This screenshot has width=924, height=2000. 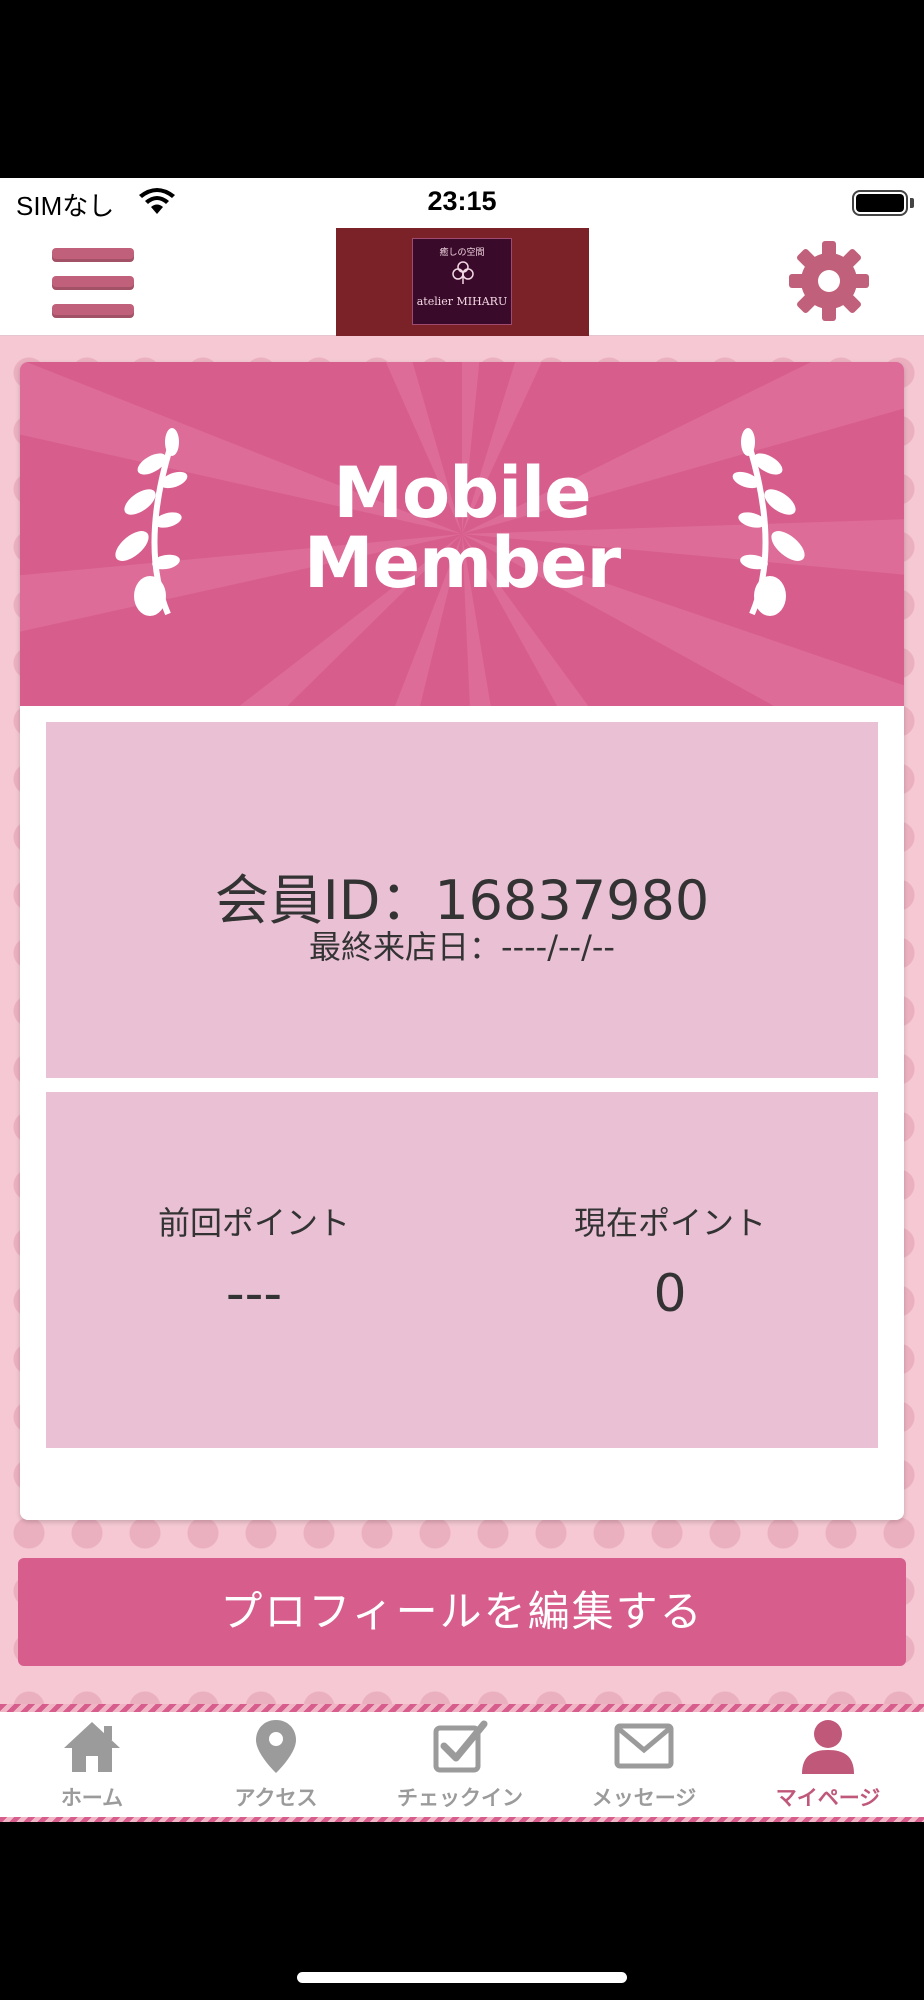 I want to click on checkin-icon, so click(x=460, y=1746).